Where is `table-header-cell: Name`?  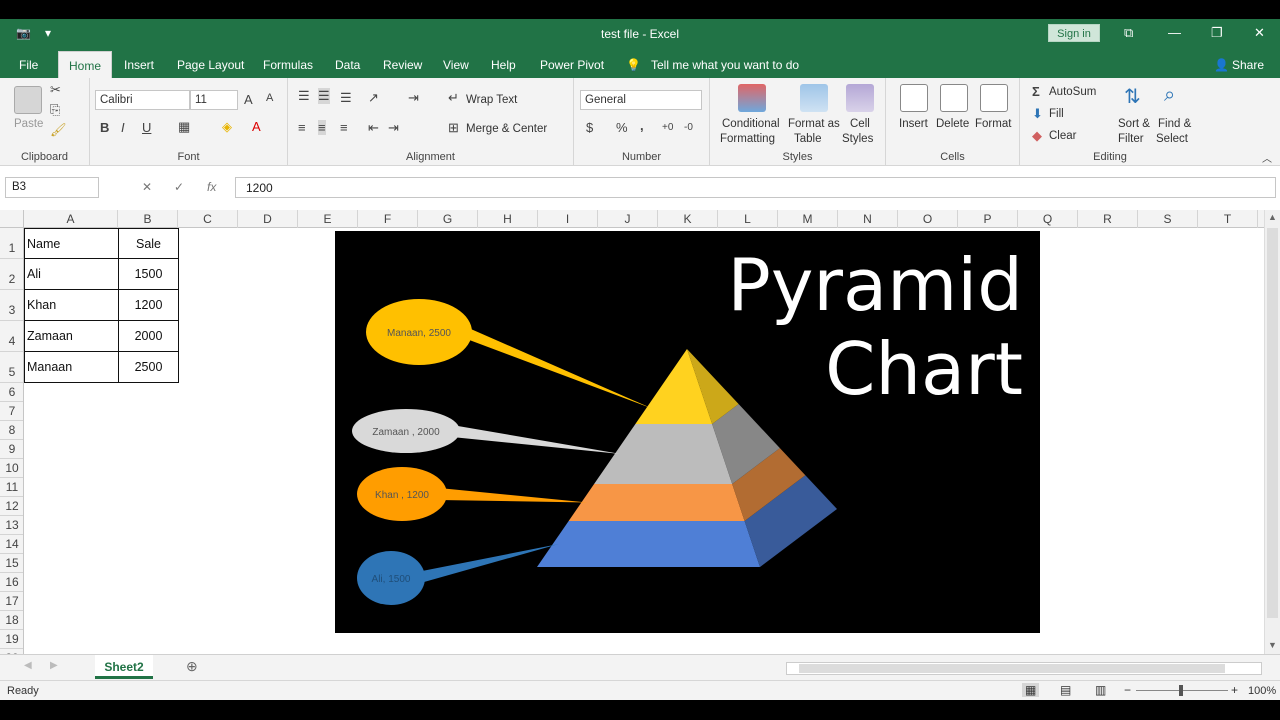
table-header-cell: Name is located at coordinates (71, 243).